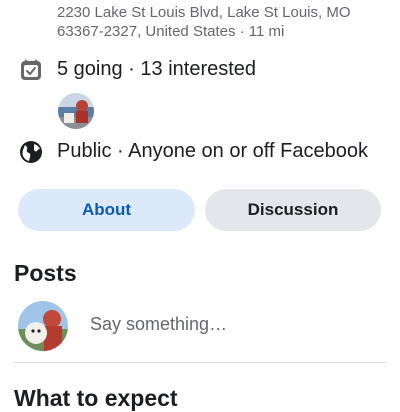 This screenshot has height=412, width=400. I want to click on tab-discussion: Discussion, so click(293, 210).